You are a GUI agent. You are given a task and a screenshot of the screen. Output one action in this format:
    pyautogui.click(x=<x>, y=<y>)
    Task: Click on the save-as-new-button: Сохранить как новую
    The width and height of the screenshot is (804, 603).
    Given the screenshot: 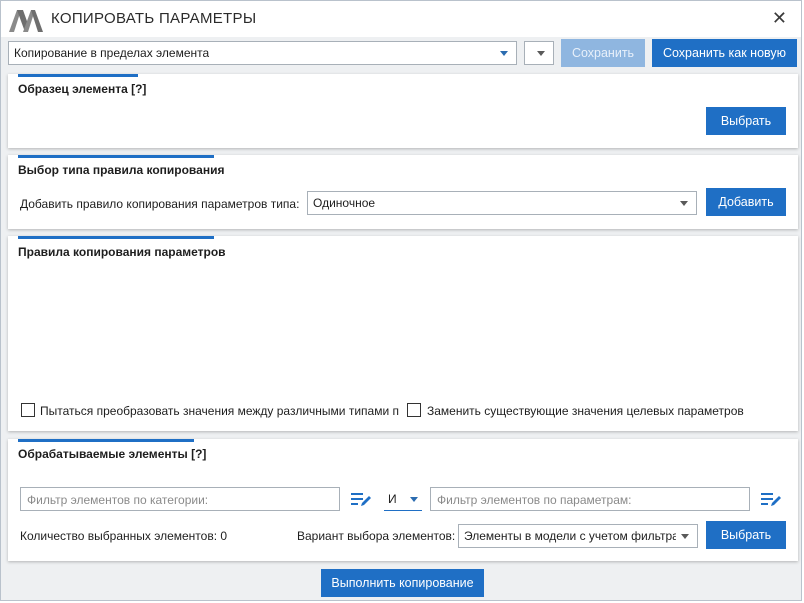 What is the action you would take?
    pyautogui.click(x=724, y=53)
    